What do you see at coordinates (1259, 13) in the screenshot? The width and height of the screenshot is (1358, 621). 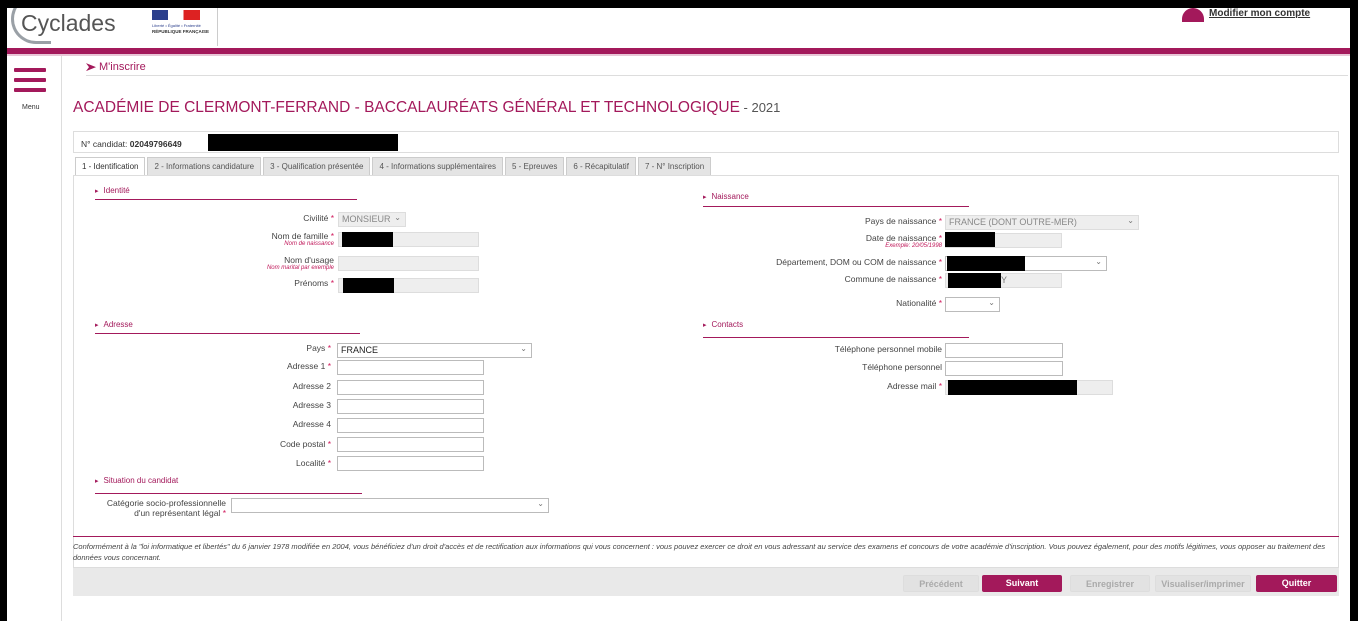 I see `modify-account-link: Modifier mon compte` at bounding box center [1259, 13].